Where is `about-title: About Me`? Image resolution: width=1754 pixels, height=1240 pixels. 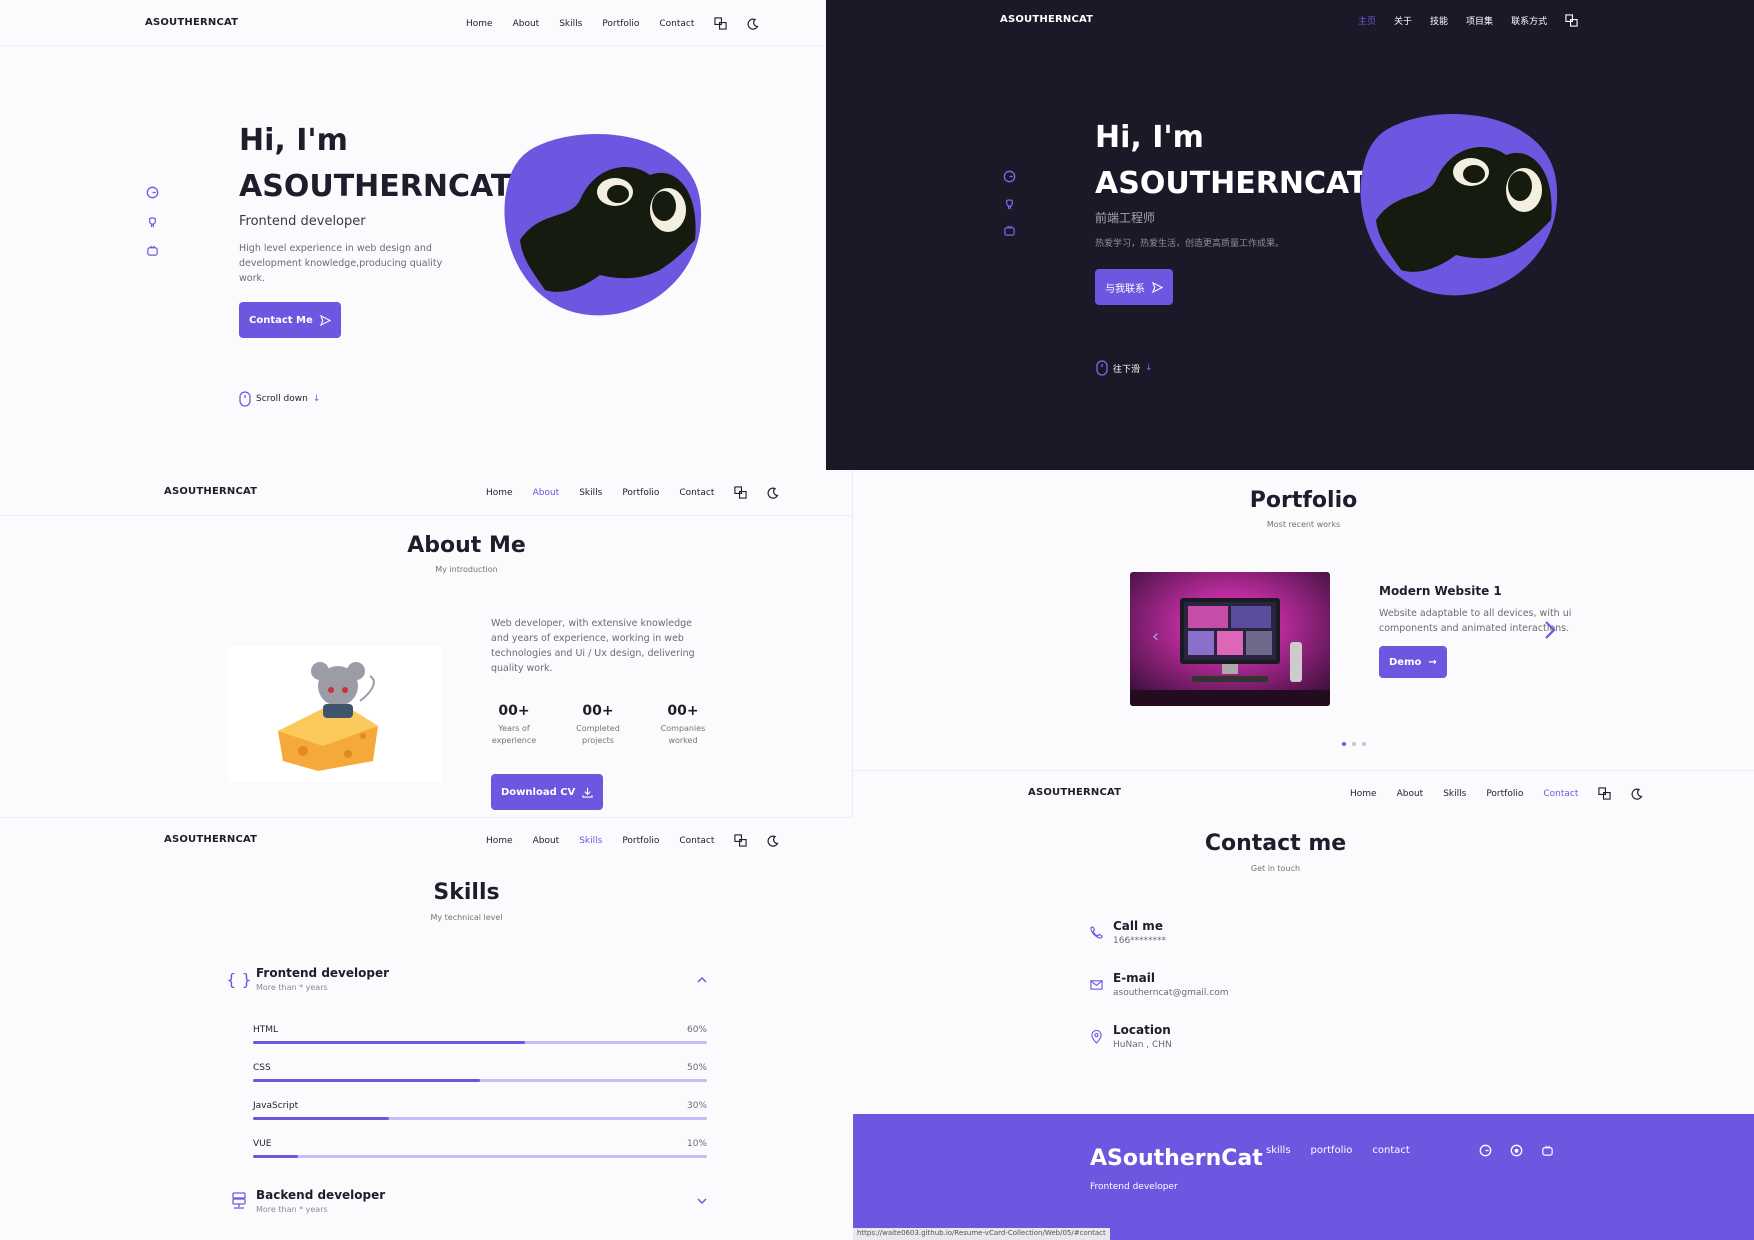 about-title: About Me is located at coordinates (466, 545).